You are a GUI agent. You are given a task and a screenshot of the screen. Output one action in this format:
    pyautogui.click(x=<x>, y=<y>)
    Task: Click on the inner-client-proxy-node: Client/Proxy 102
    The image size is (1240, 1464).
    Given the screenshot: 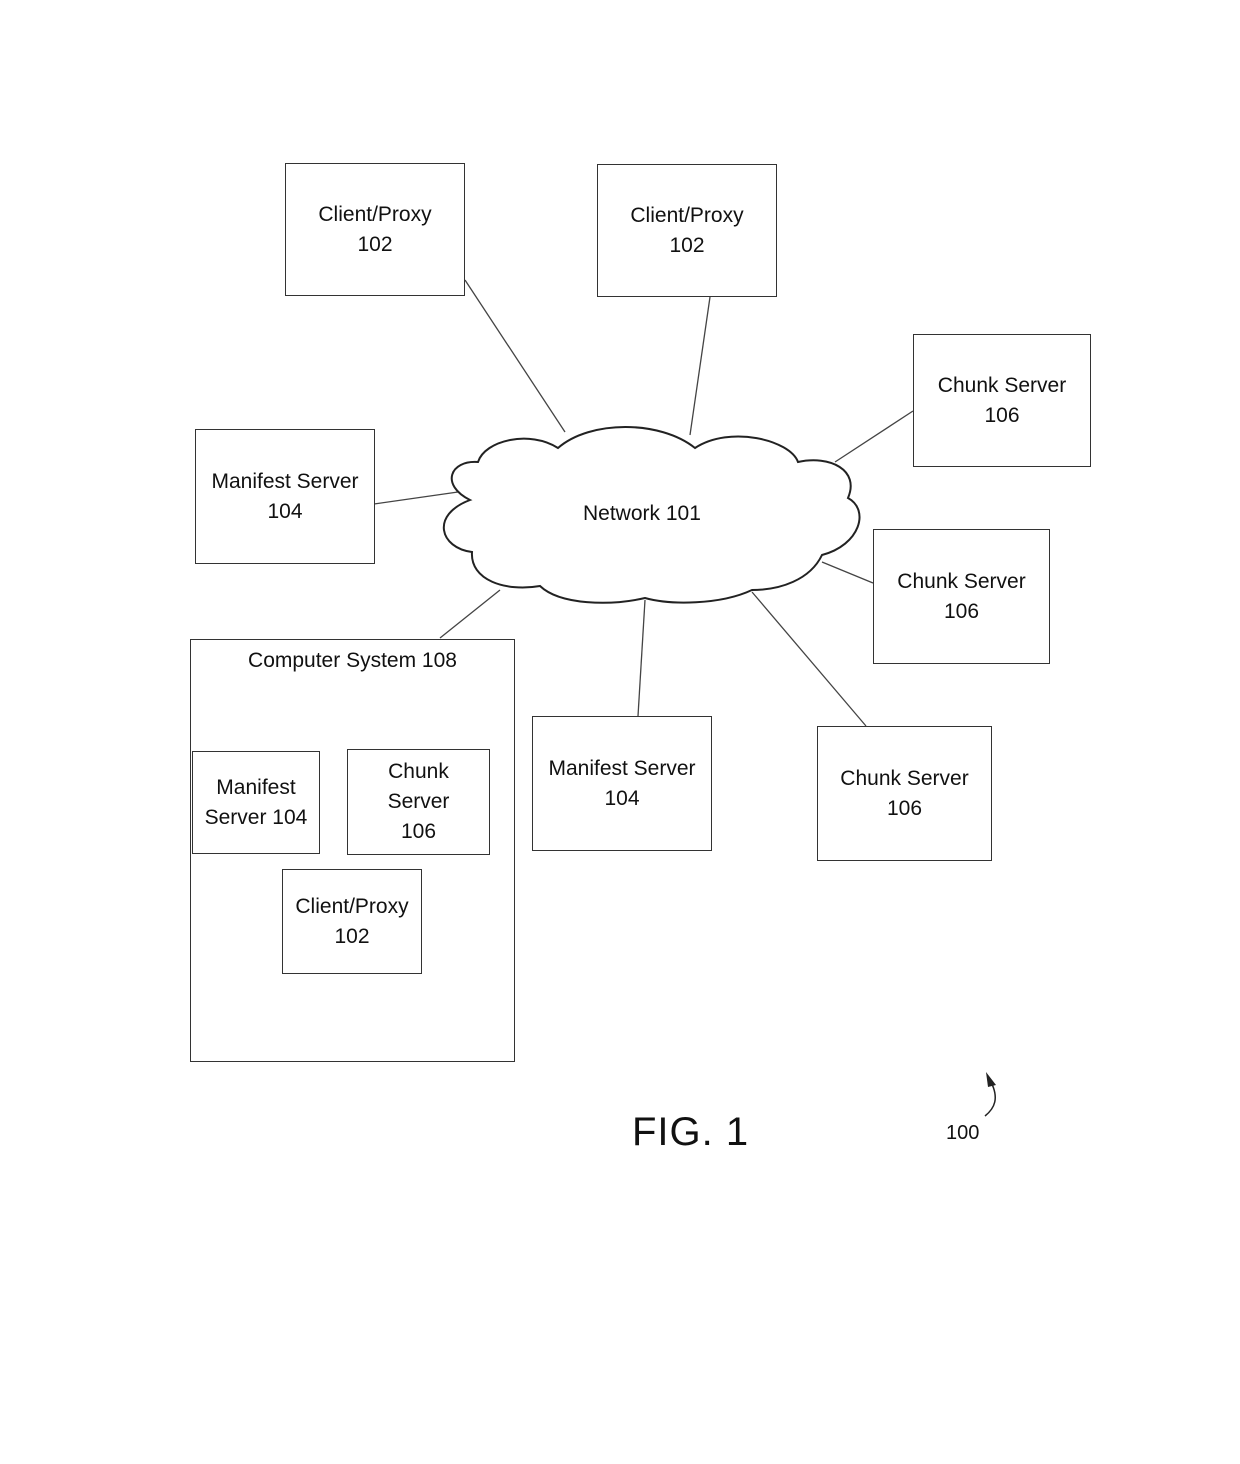 What is the action you would take?
    pyautogui.click(x=352, y=921)
    